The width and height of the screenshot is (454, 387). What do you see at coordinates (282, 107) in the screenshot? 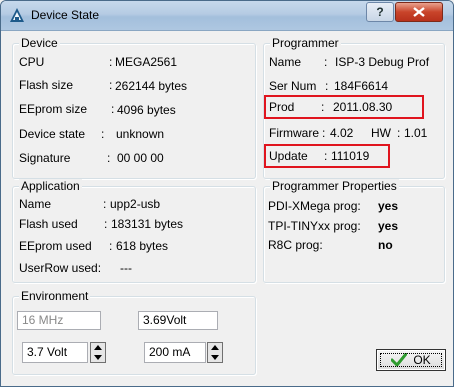
I see `programmer-prod-label: Prod` at bounding box center [282, 107].